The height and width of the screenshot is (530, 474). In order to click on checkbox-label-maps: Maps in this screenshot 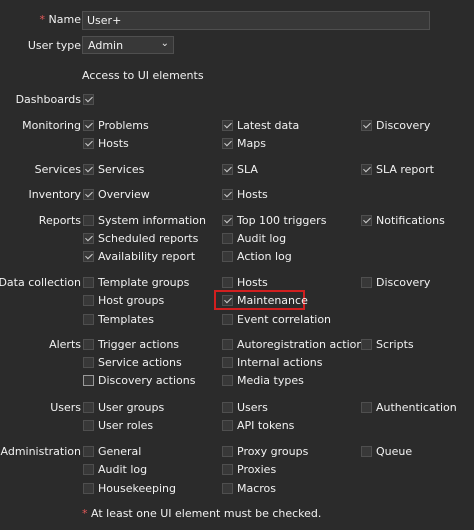, I will do `click(251, 143)`.